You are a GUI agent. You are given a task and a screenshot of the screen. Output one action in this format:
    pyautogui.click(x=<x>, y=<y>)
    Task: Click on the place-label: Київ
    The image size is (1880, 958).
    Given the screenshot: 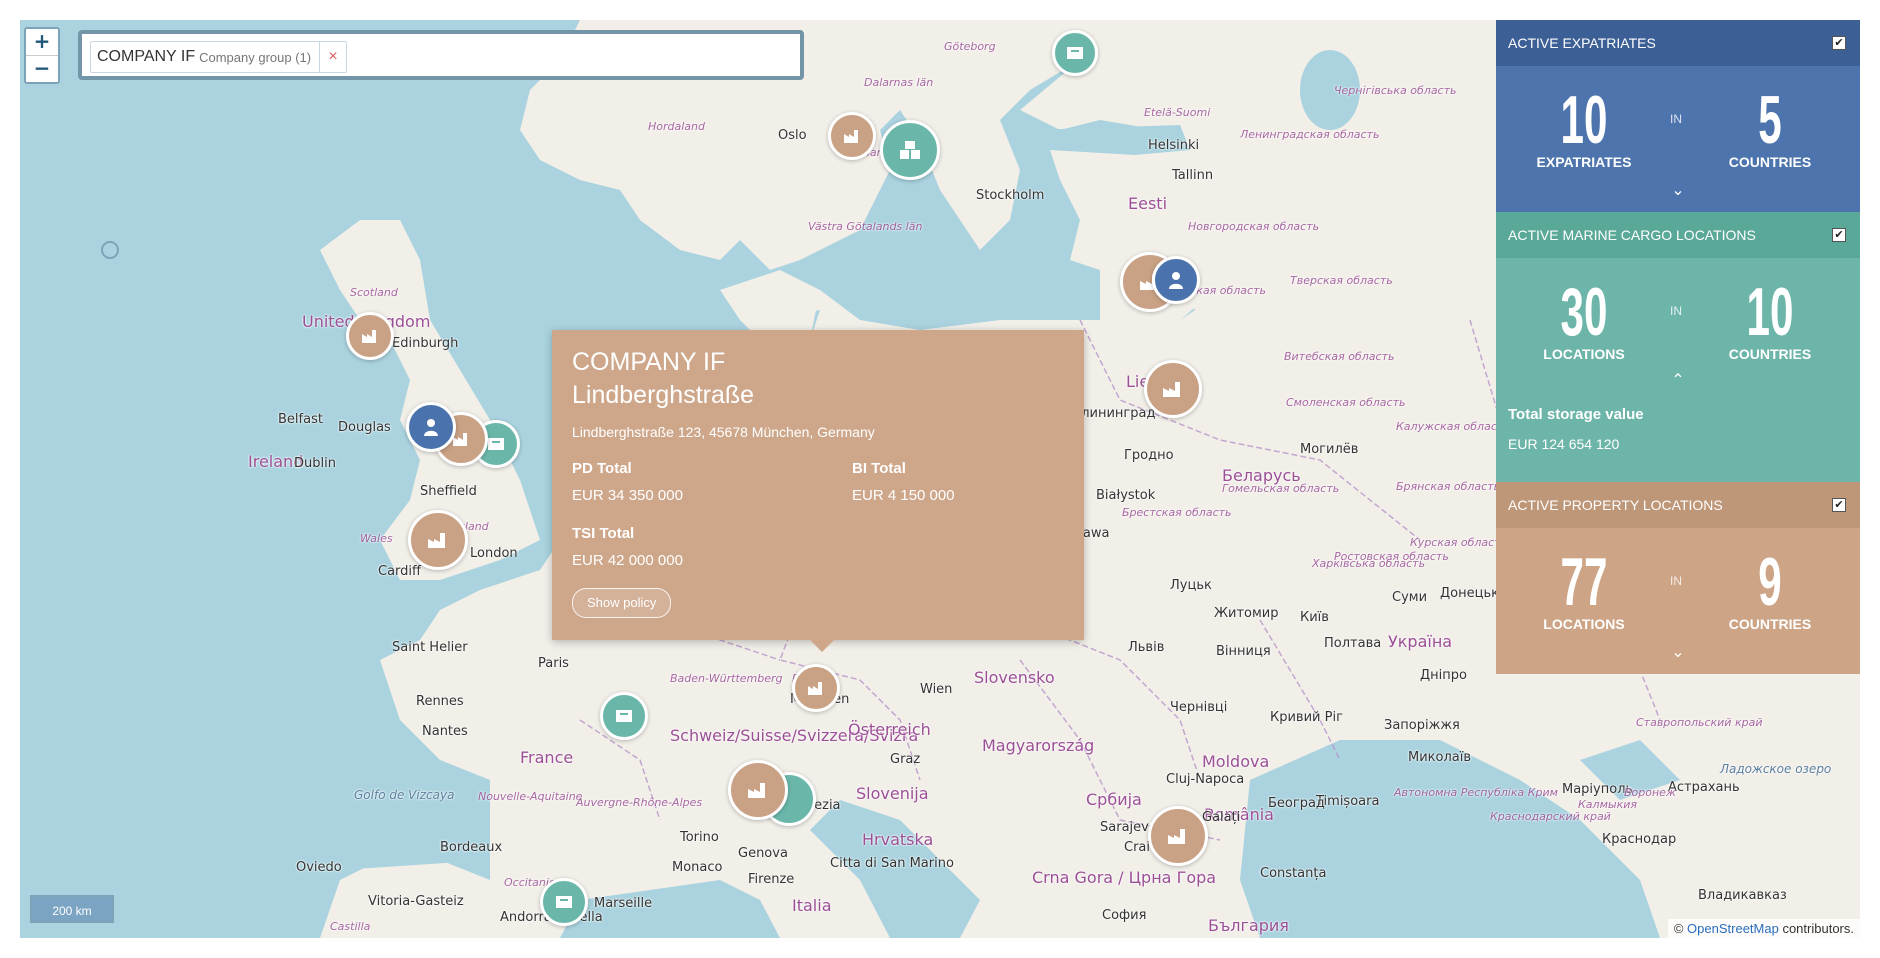 What is the action you would take?
    pyautogui.click(x=1314, y=617)
    